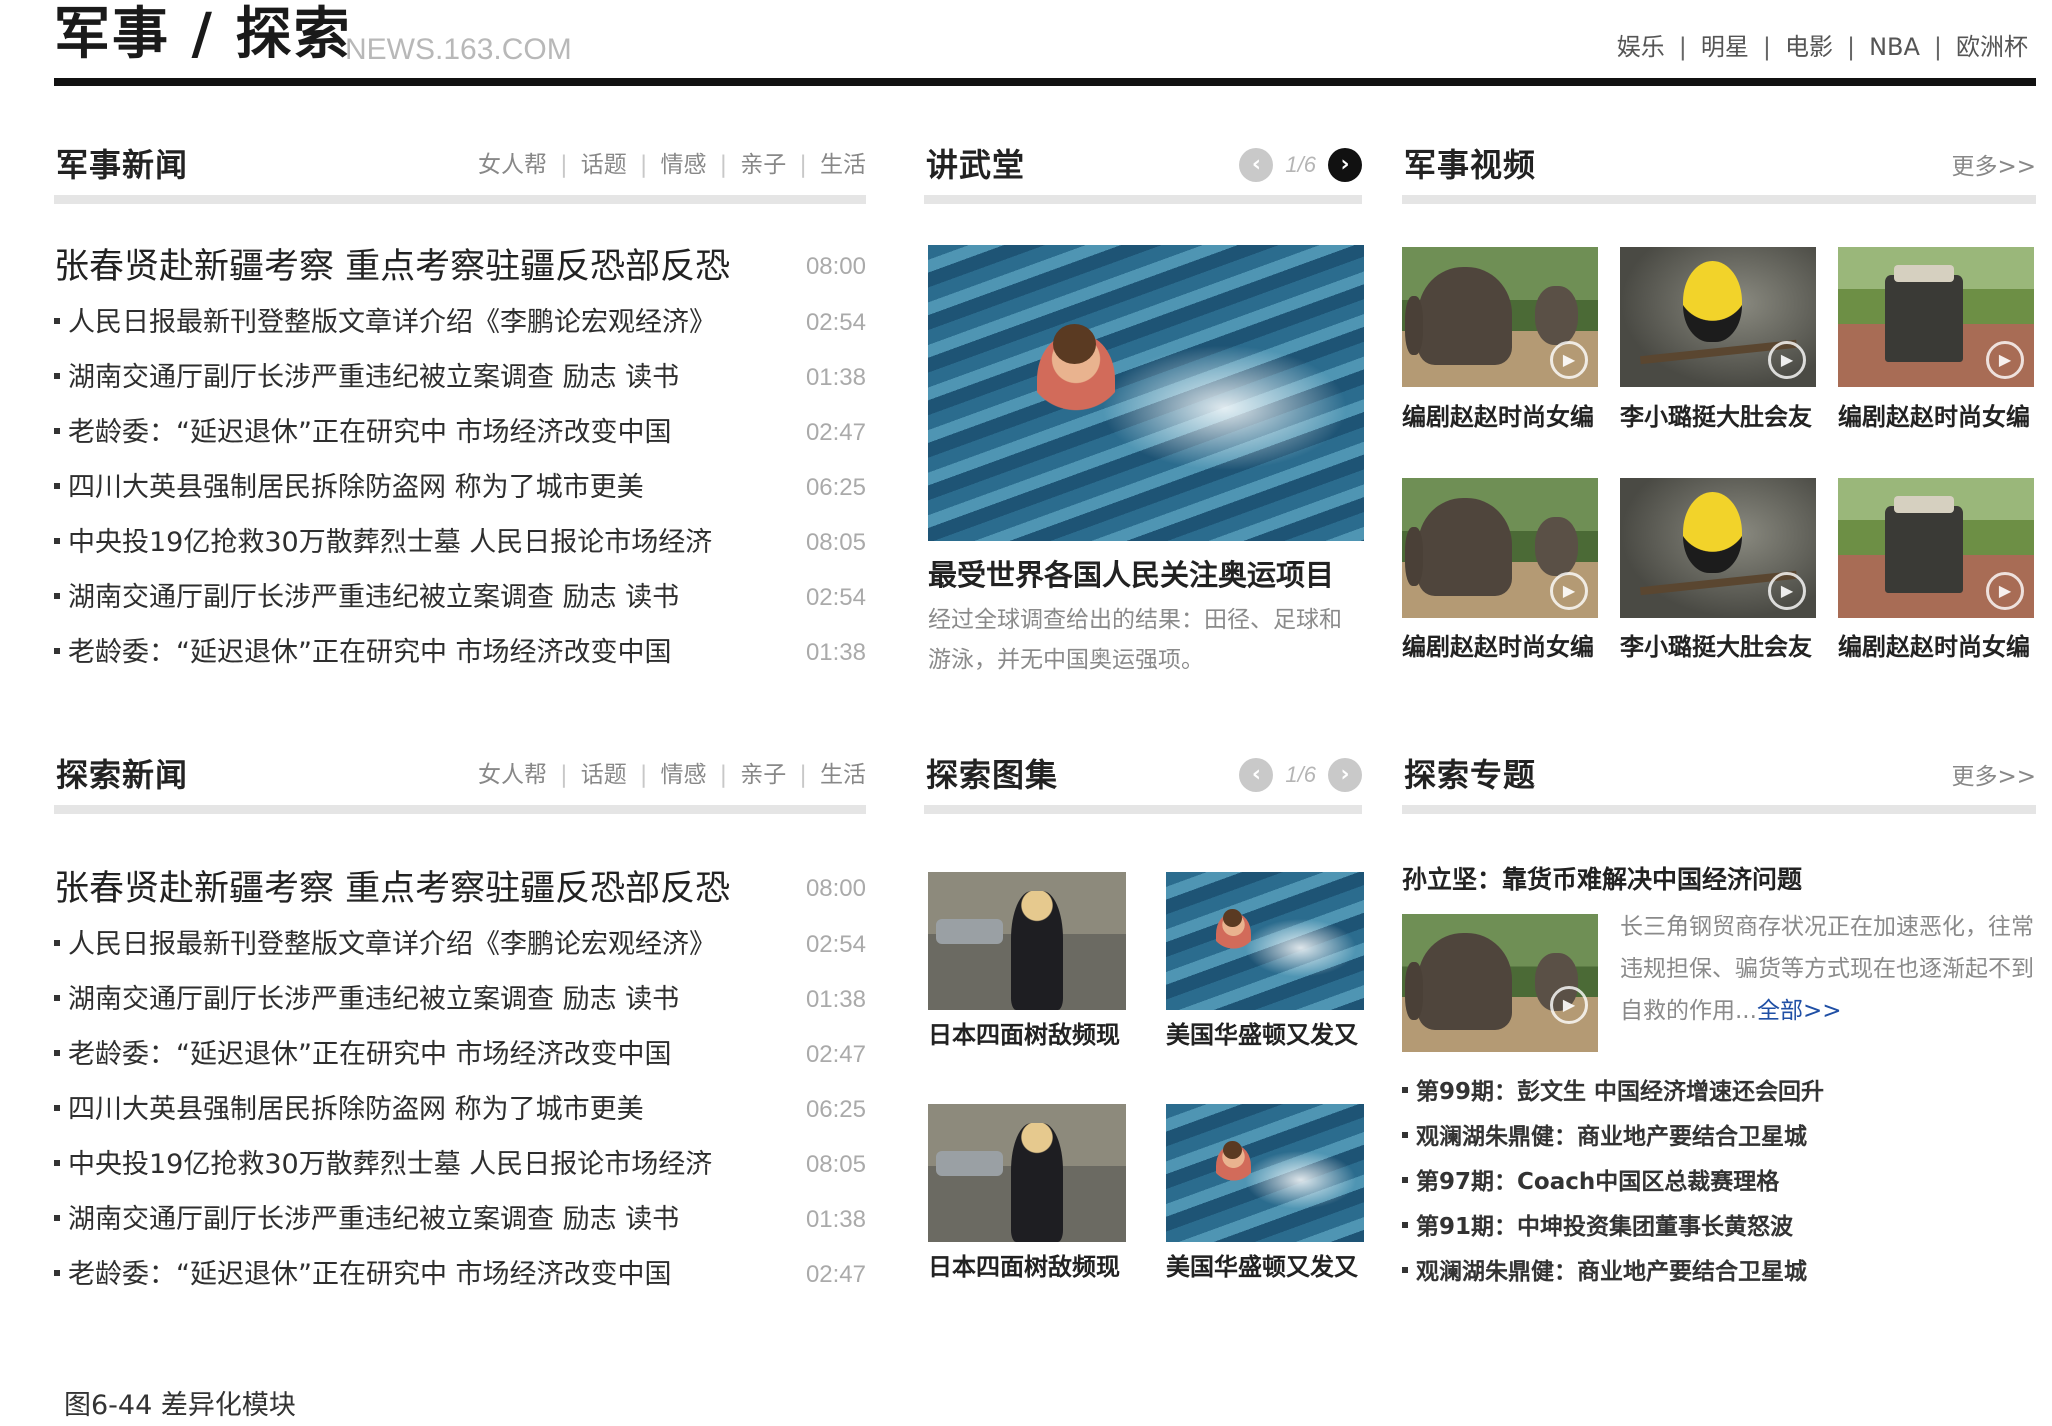 The height and width of the screenshot is (1426, 2052). I want to click on news-item: 四川大英县强制居民拆除防盗网 称为了城市更美 06:25, so click(460, 1110).